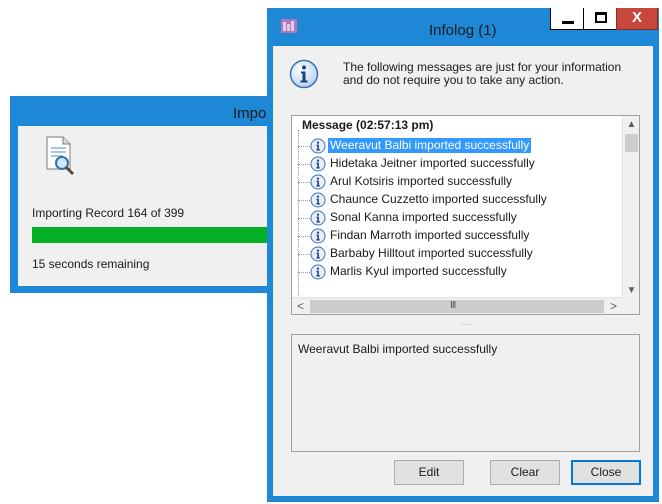 The image size is (662, 504). Describe the element at coordinates (91, 264) in the screenshot. I see `time-remaining-text: 15 seconds remaining` at that location.